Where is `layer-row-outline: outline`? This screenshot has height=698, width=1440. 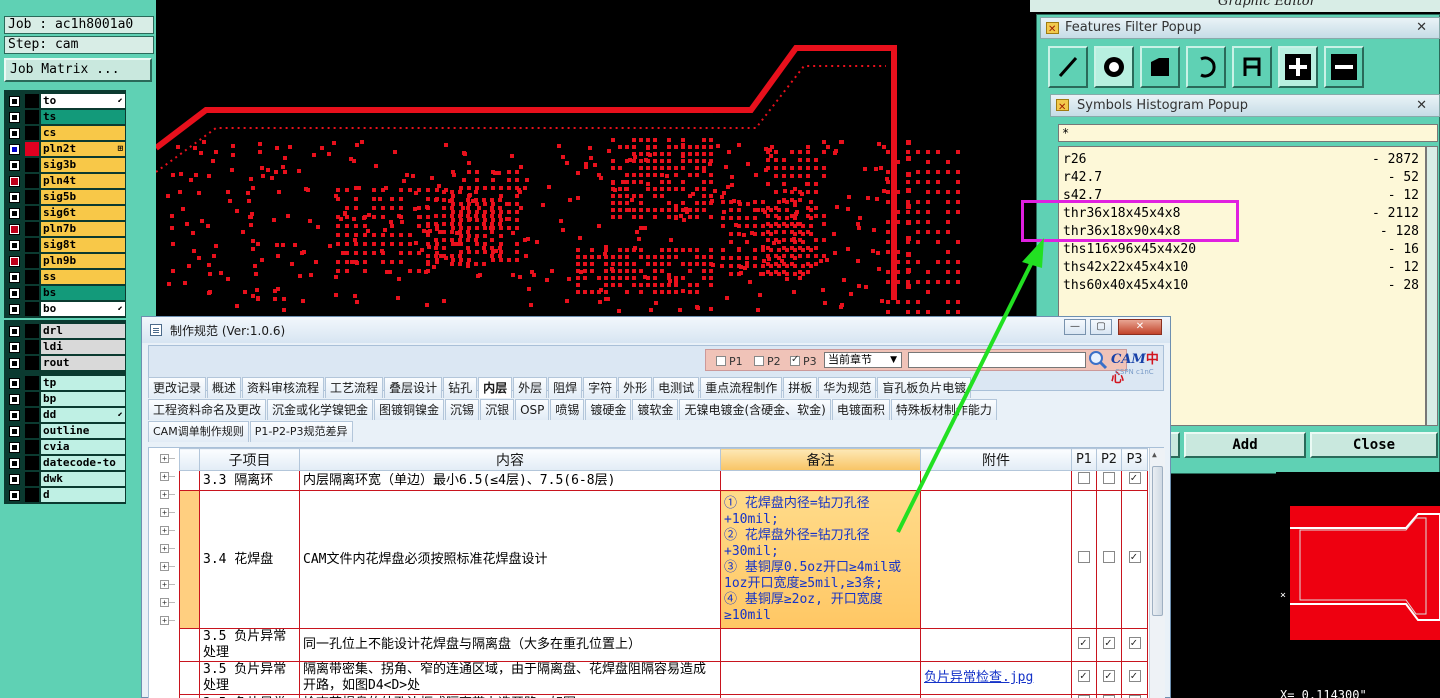 layer-row-outline: outline is located at coordinates (65, 431).